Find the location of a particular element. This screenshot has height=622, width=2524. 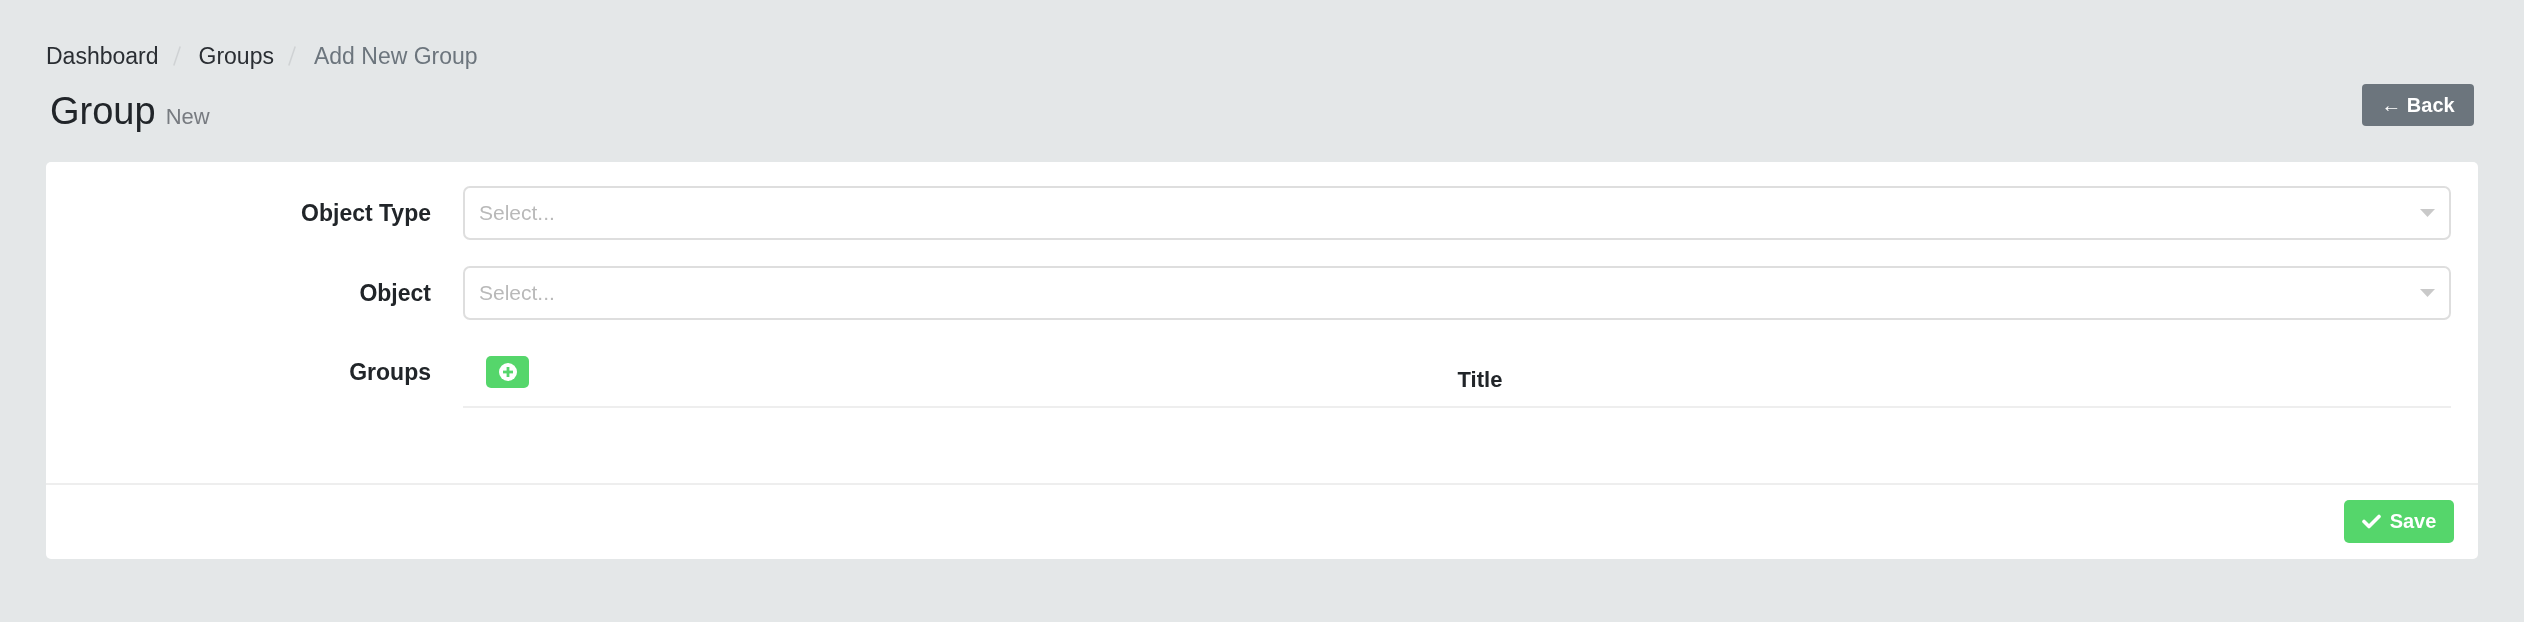

page-subtitle: New is located at coordinates (187, 117).